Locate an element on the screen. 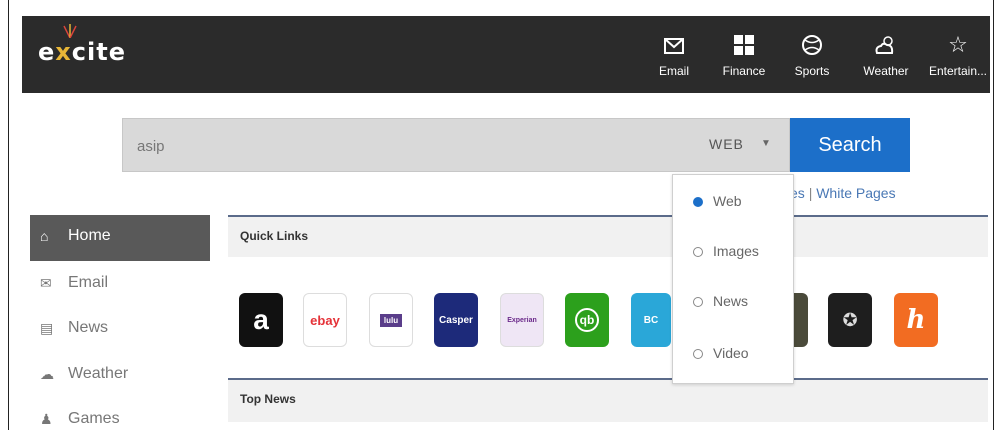 Image resolution: width=1000 pixels, height=444 pixels. nav-finance: Finance is located at coordinates (744, 54).